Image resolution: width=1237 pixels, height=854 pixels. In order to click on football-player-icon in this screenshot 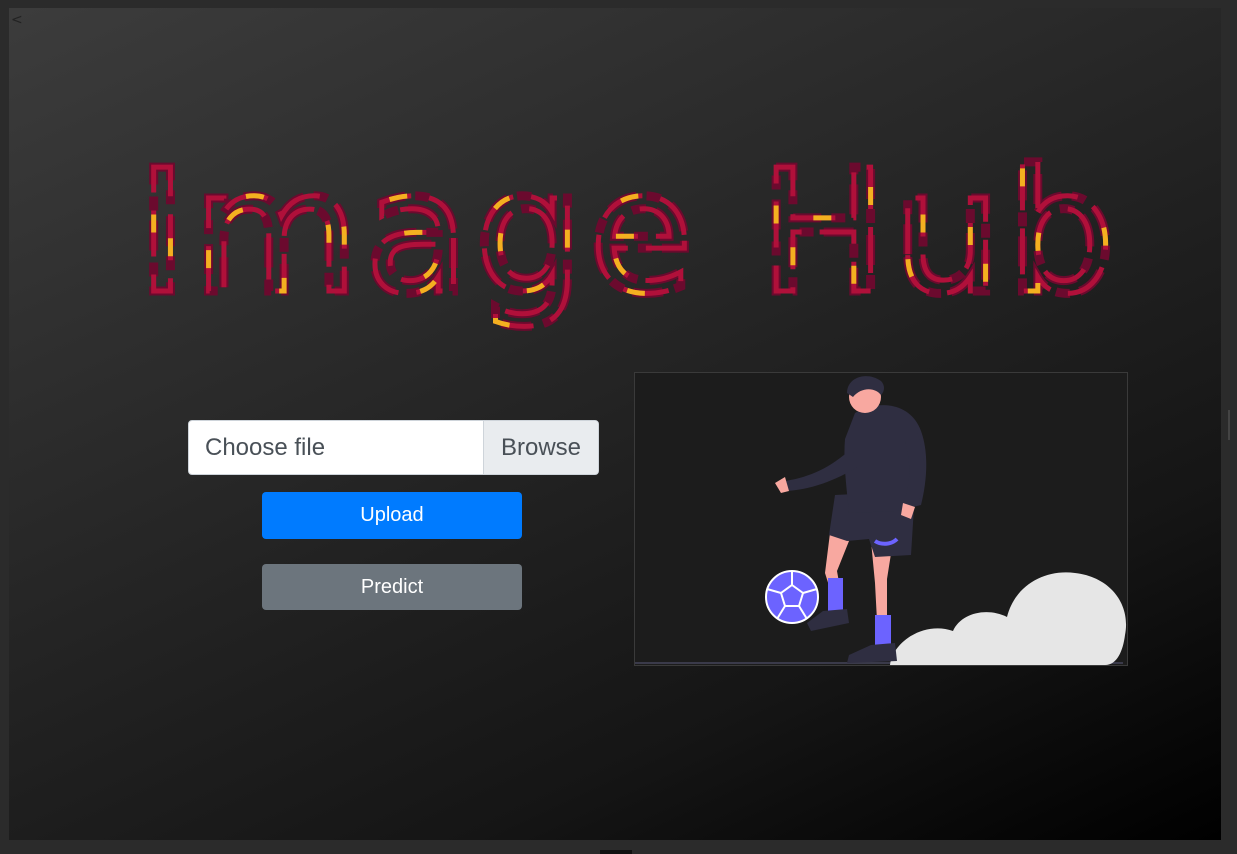, I will do `click(881, 520)`.